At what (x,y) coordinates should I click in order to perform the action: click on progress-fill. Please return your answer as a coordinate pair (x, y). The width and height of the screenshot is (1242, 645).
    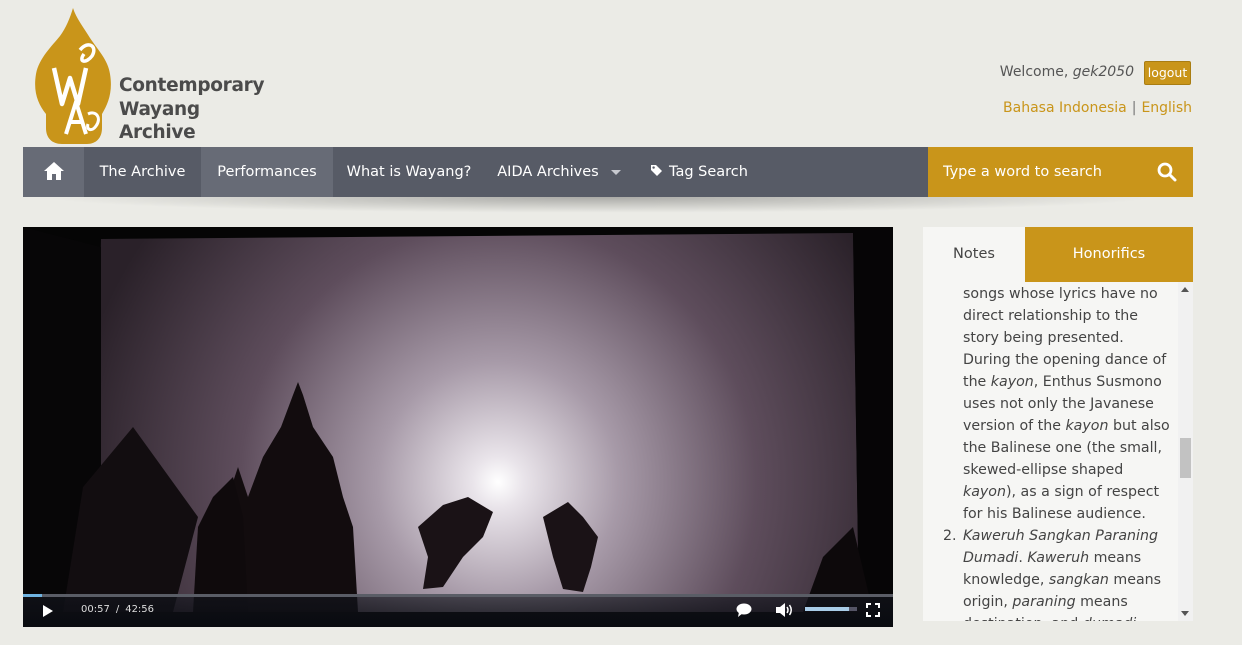
    Looking at the image, I should click on (33, 595).